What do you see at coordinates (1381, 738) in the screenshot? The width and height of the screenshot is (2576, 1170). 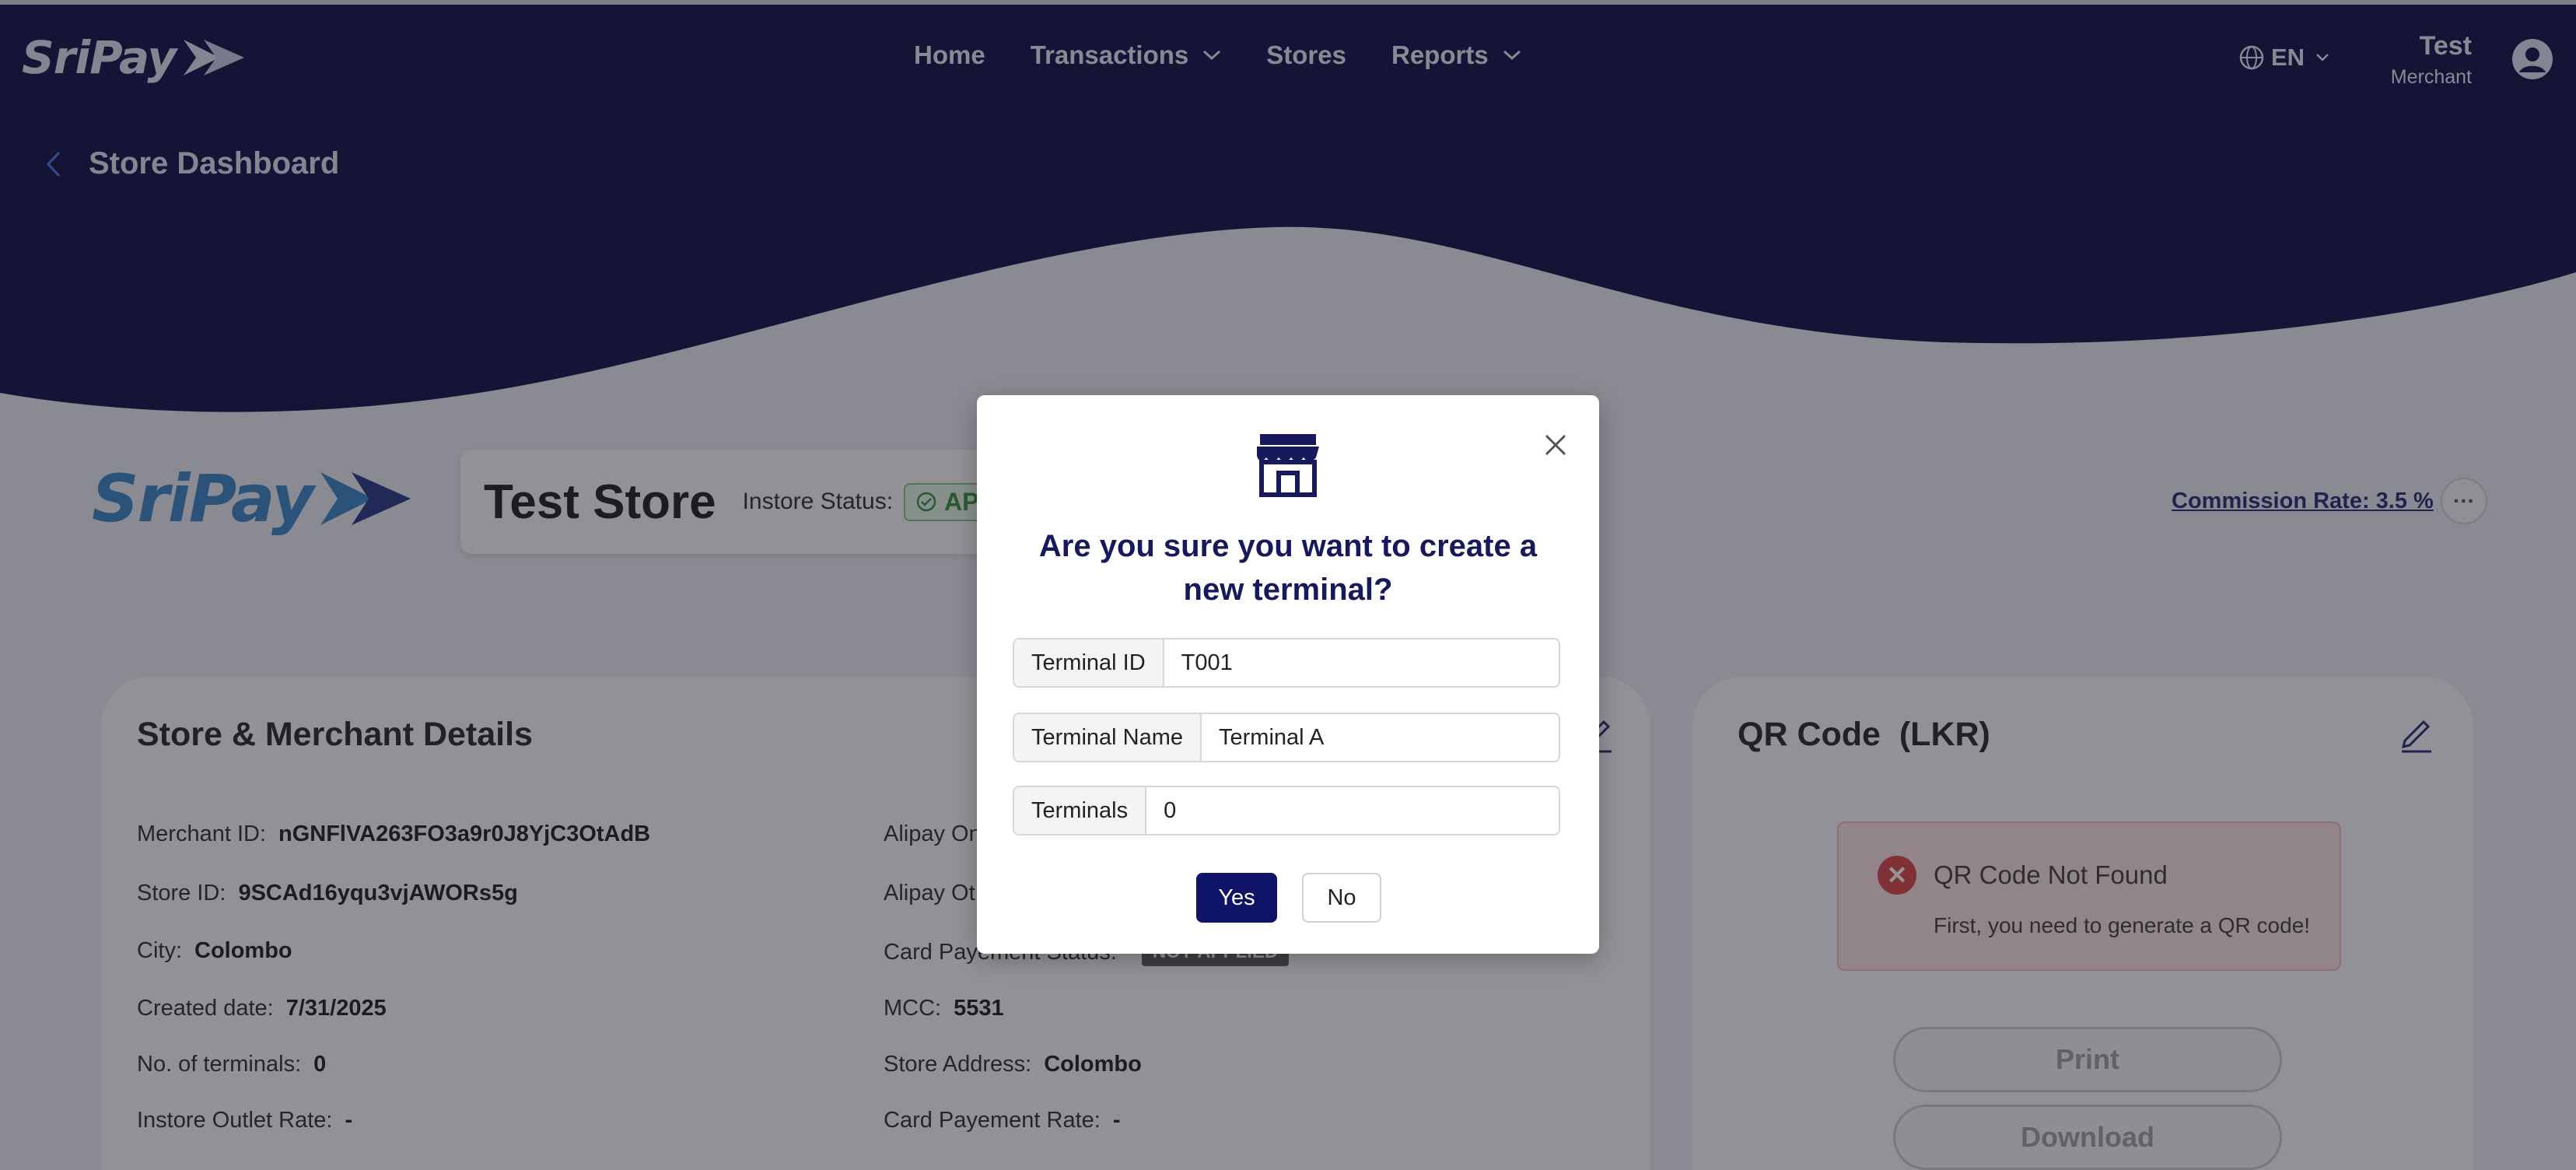 I see `terminal-name-input: Terminal A` at bounding box center [1381, 738].